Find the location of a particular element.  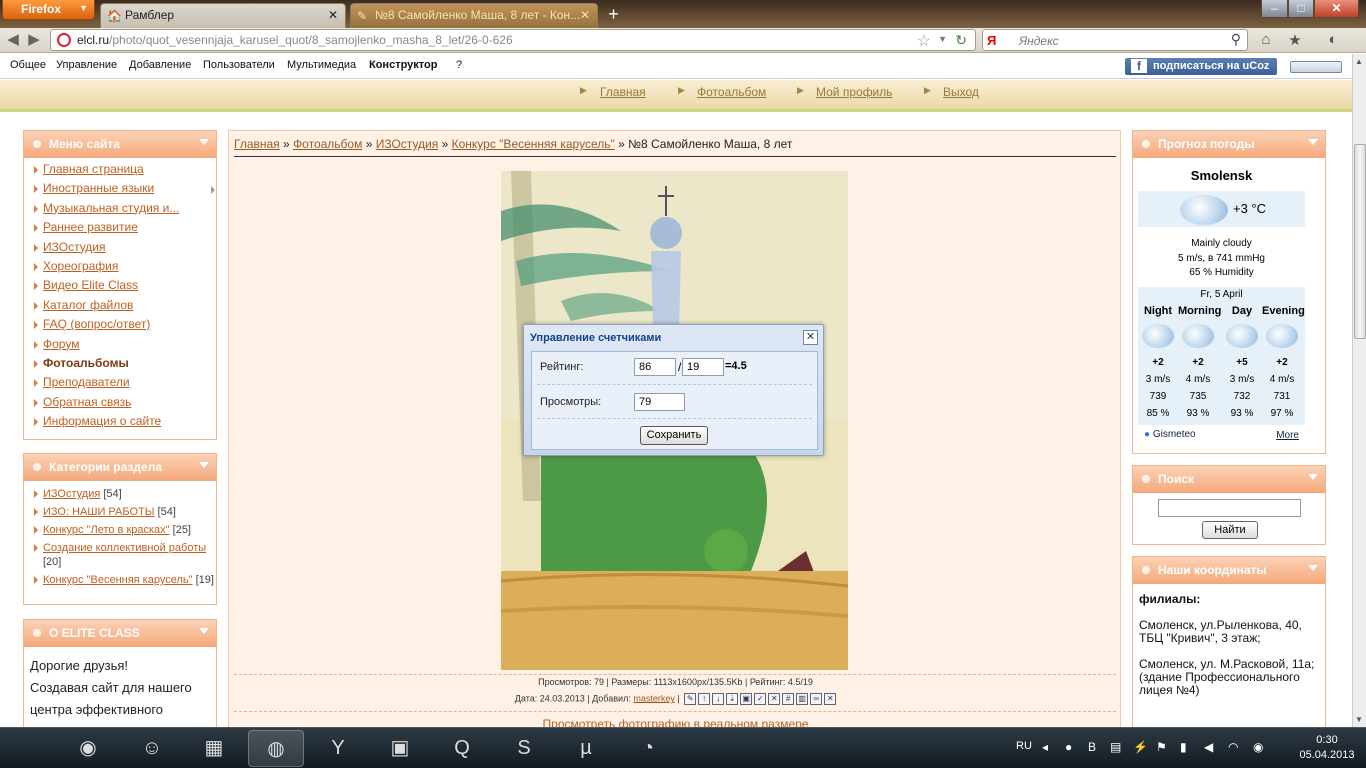

delete-icon: ✕ is located at coordinates (830, 699).